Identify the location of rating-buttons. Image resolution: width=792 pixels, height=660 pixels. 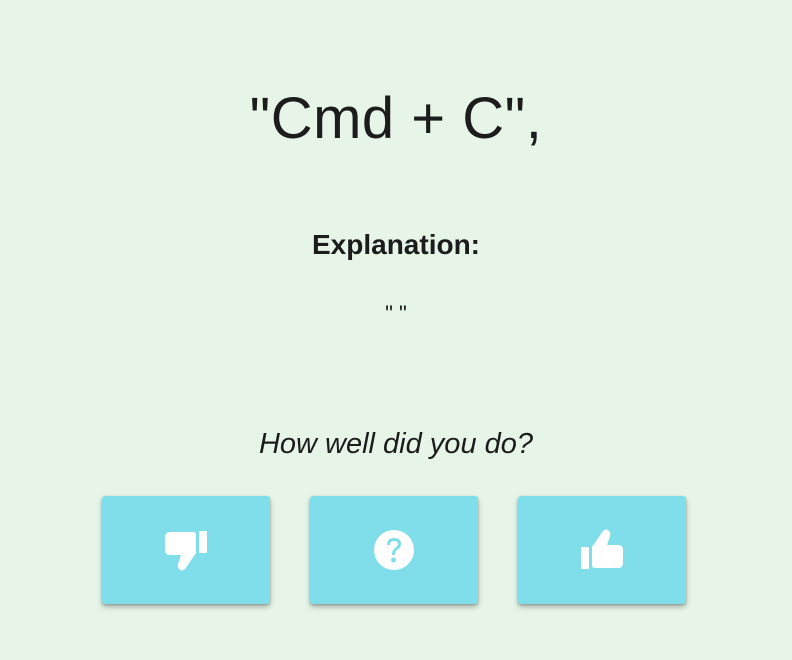
(394, 550).